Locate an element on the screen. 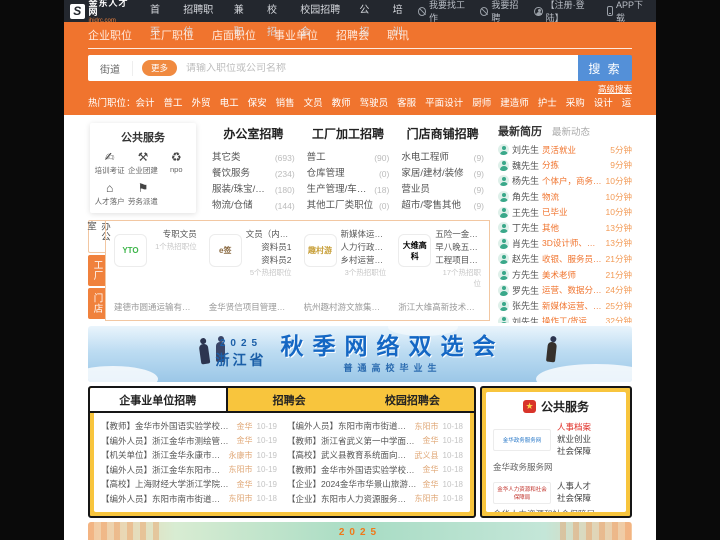  resume-row: 张先生 新媒体运营、导购... 25分钟 is located at coordinates (565, 306).